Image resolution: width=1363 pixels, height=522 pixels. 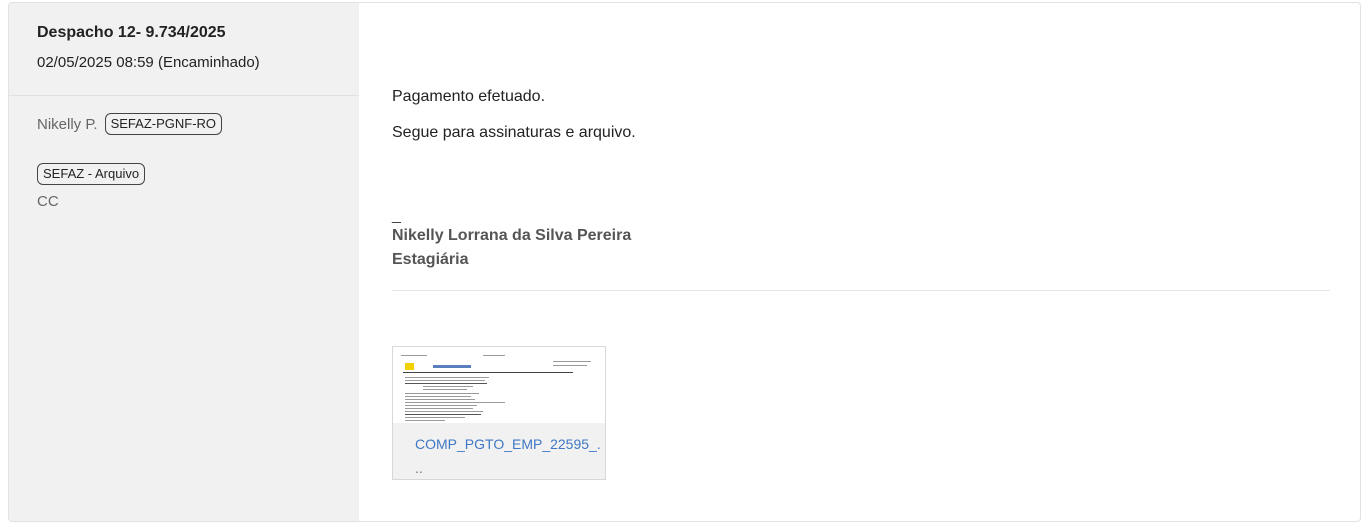 I want to click on attachment-filename-ellipsis: .., so click(x=419, y=468).